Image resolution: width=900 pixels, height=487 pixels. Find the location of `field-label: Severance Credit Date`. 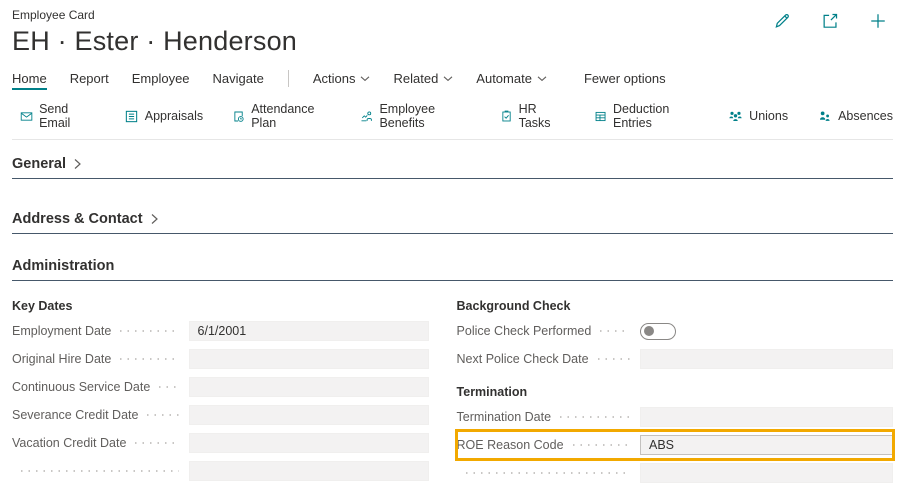

field-label: Severance Credit Date is located at coordinates (75, 415).